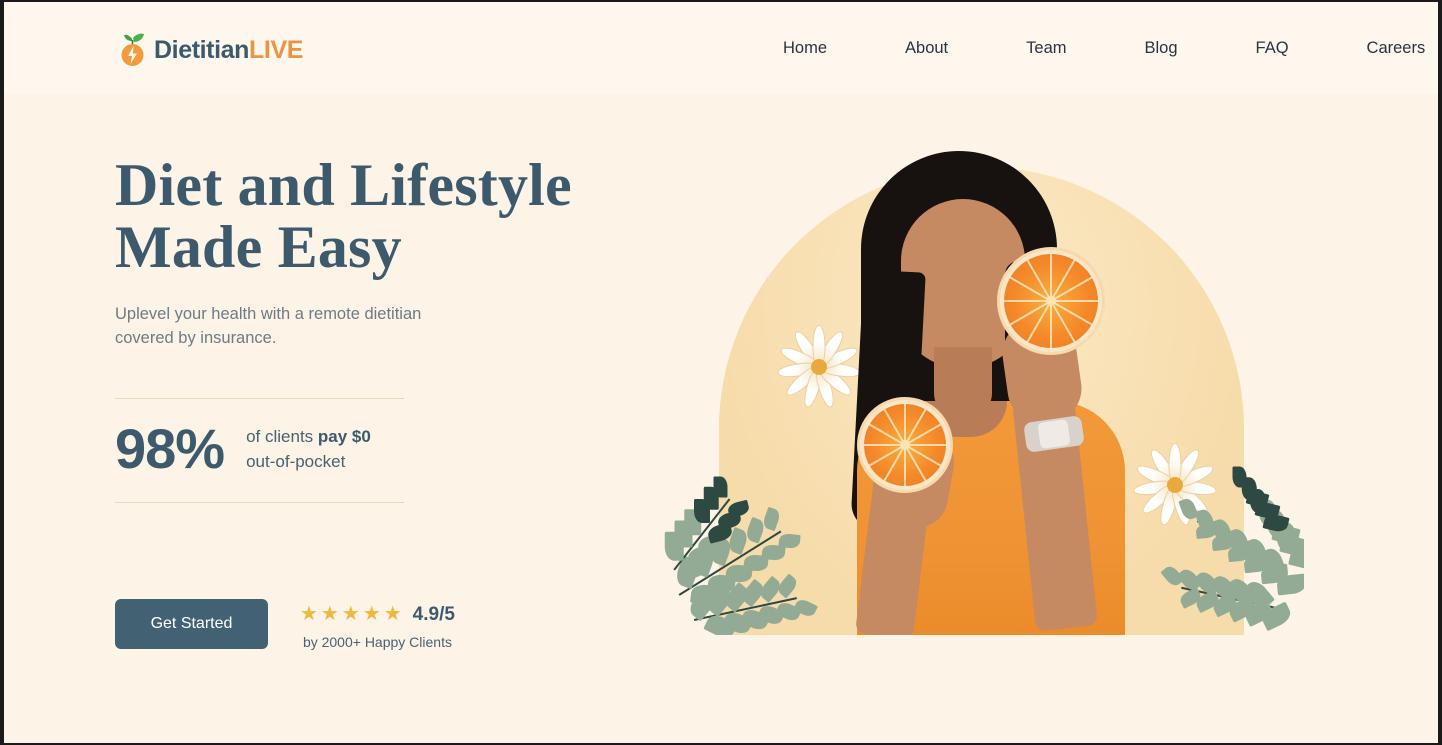  Describe the element at coordinates (1383, 48) in the screenshot. I see `nav-item-careers: Careers` at that location.